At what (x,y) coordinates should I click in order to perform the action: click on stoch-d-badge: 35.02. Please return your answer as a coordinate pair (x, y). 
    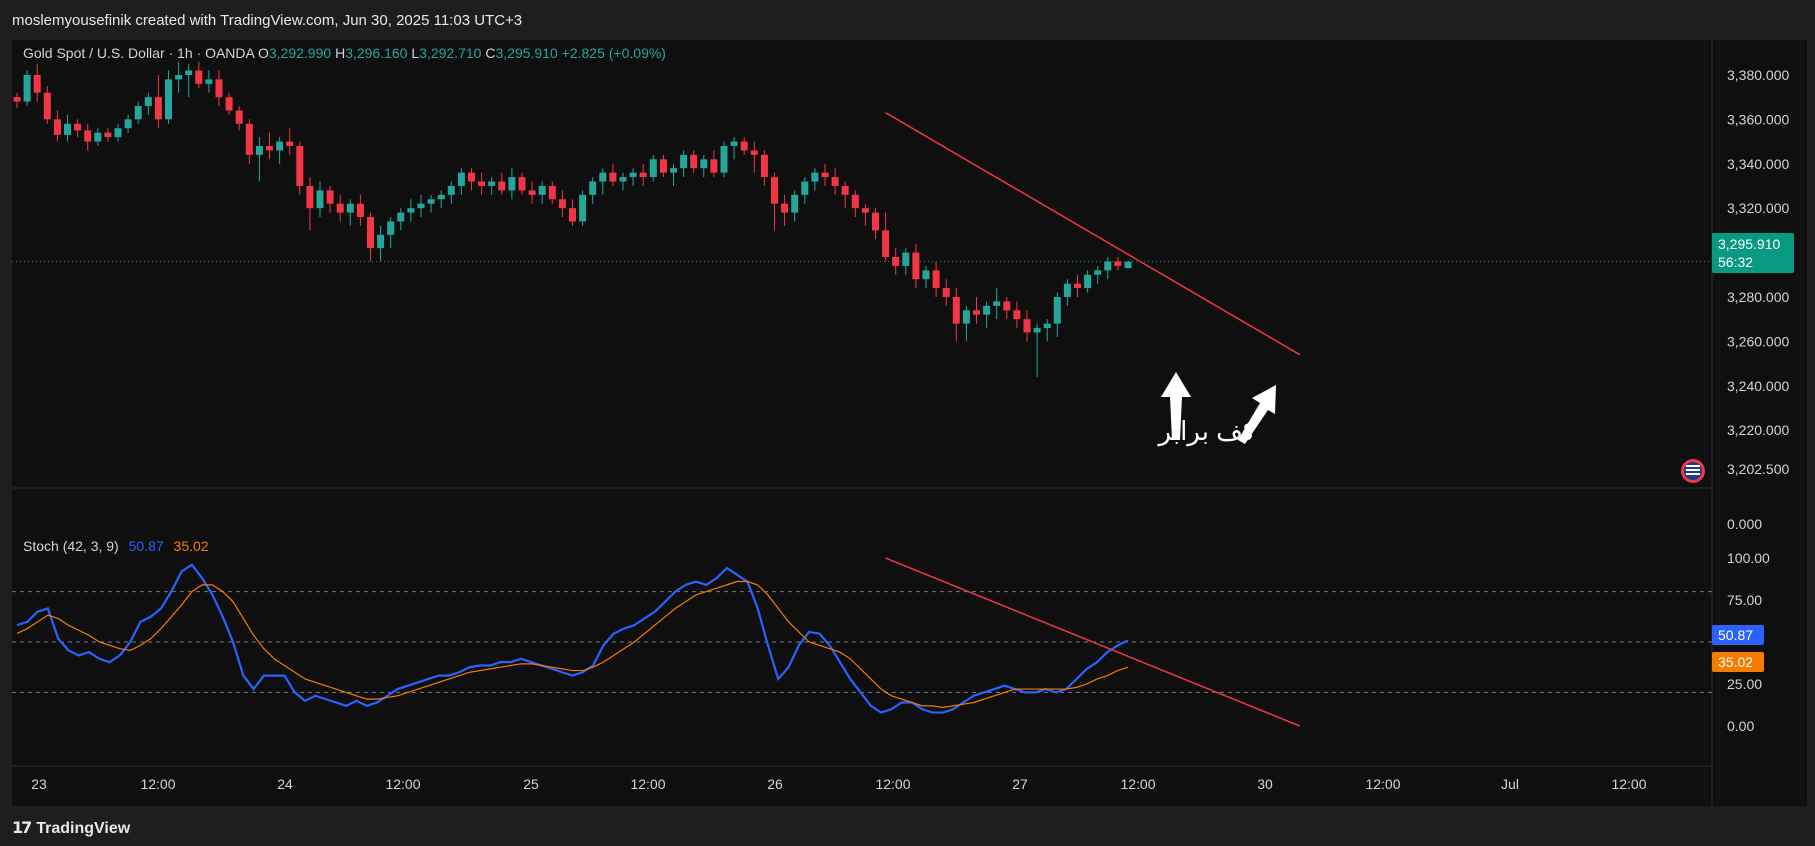
    Looking at the image, I should click on (1738, 662).